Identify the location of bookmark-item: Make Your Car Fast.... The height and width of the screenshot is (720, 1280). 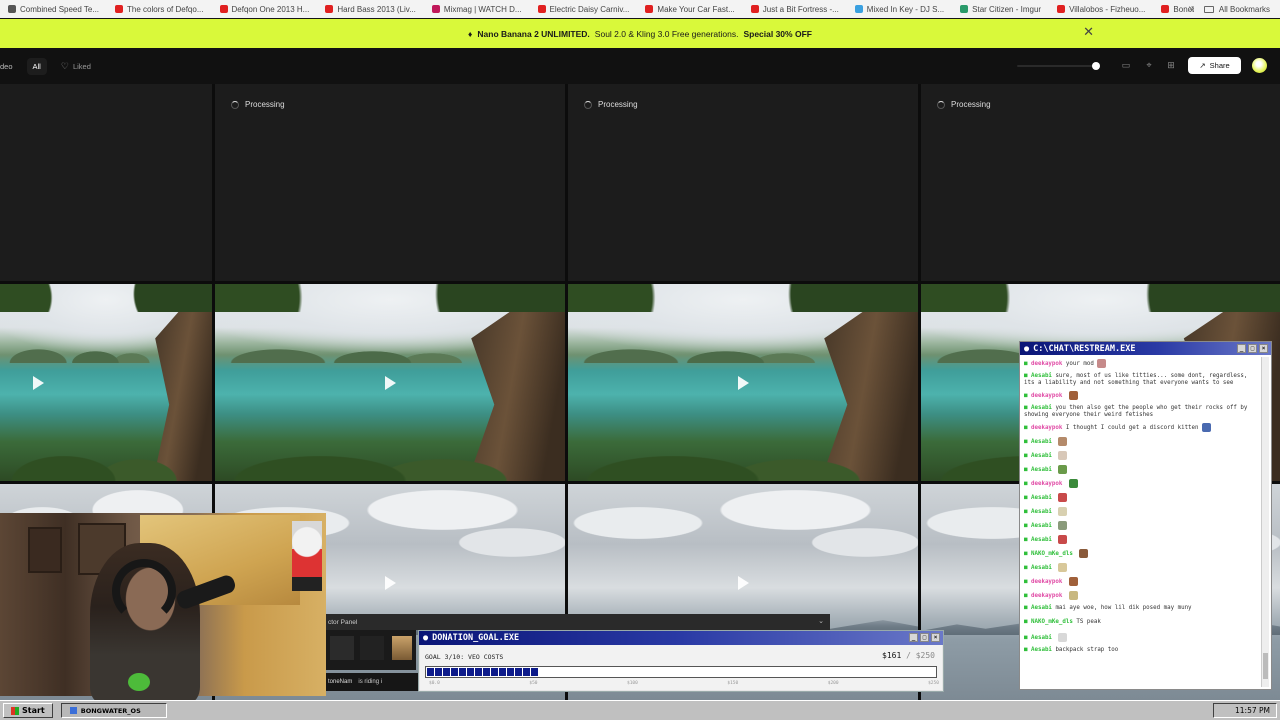
(689, 9).